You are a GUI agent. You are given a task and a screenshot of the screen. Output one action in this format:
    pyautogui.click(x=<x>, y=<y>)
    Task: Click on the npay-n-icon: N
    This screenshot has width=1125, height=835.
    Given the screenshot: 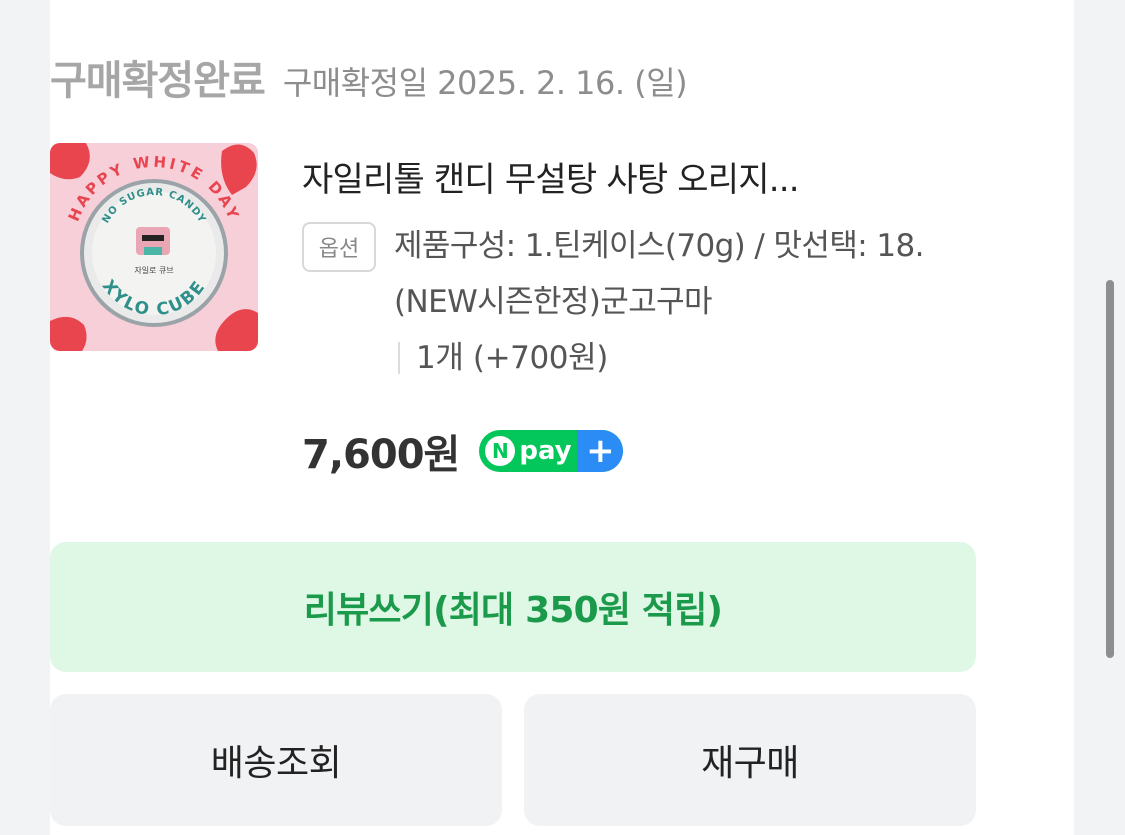 What is the action you would take?
    pyautogui.click(x=500, y=451)
    